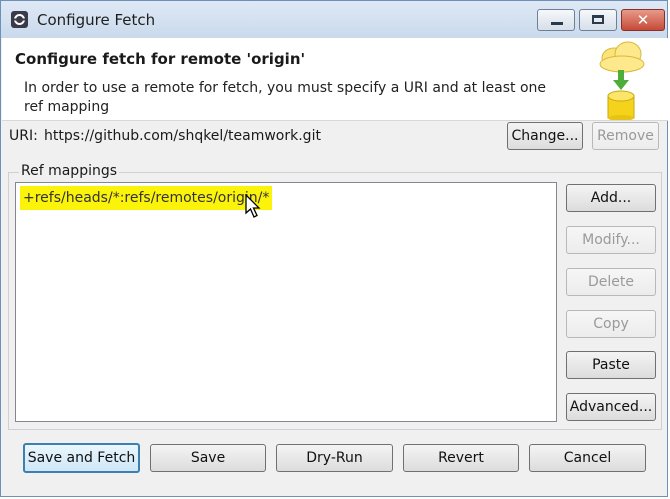  I want to click on cloud-fetch-database-icon, so click(622, 80).